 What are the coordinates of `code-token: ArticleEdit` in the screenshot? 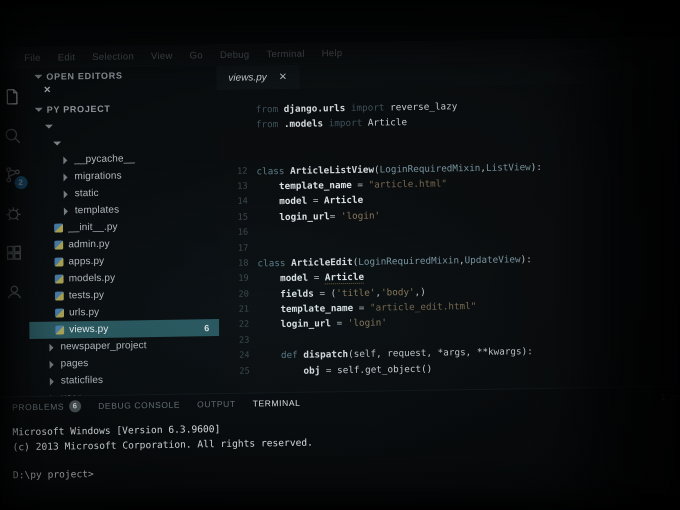 It's located at (322, 262).